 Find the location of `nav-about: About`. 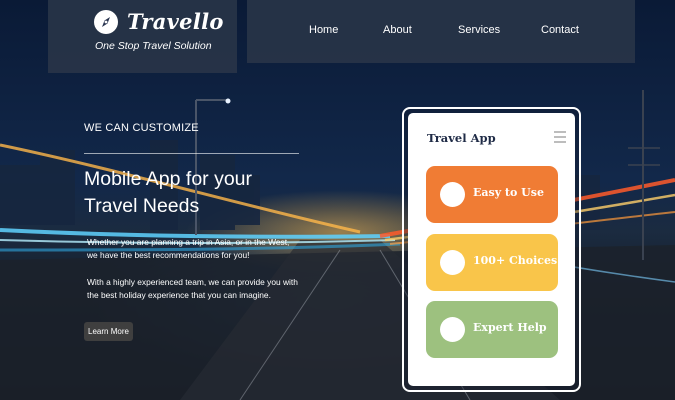

nav-about: About is located at coordinates (397, 30).